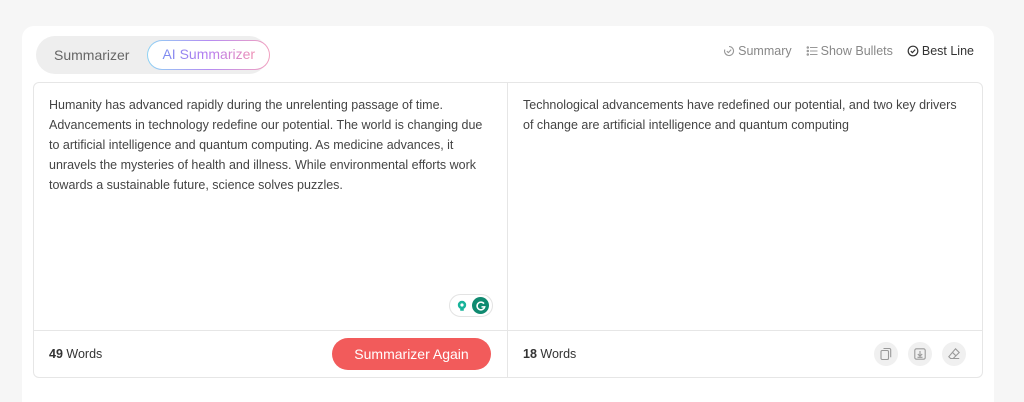  Describe the element at coordinates (856, 51) in the screenshot. I see `view-option-show-bullets-label: Show Bullets` at that location.